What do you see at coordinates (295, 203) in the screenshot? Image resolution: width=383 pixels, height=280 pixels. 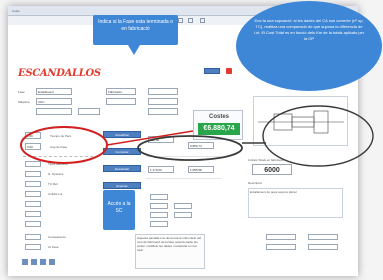 I see `desc-box: Entallament de peça segons plànol` at bounding box center [295, 203].